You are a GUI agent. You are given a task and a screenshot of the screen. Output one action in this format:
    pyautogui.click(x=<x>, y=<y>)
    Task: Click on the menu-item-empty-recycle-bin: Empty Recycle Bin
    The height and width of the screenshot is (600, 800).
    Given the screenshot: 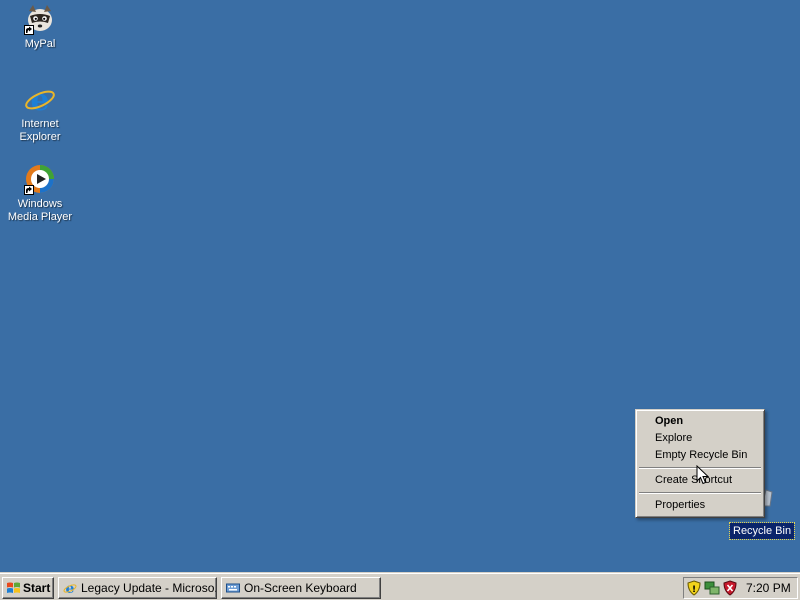 What is the action you would take?
    pyautogui.click(x=700, y=455)
    